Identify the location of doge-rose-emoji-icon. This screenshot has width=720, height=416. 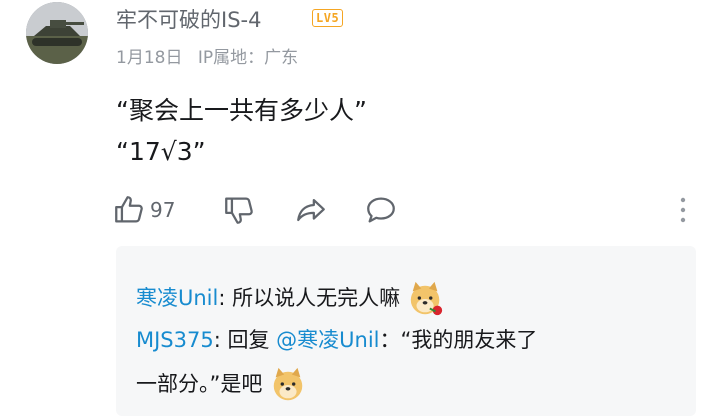
(426, 298).